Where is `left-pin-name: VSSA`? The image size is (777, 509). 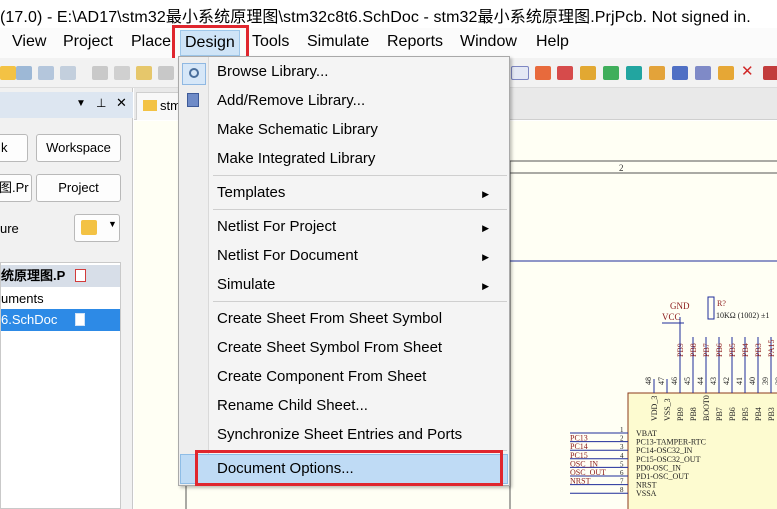
left-pin-name: VSSA is located at coordinates (646, 493).